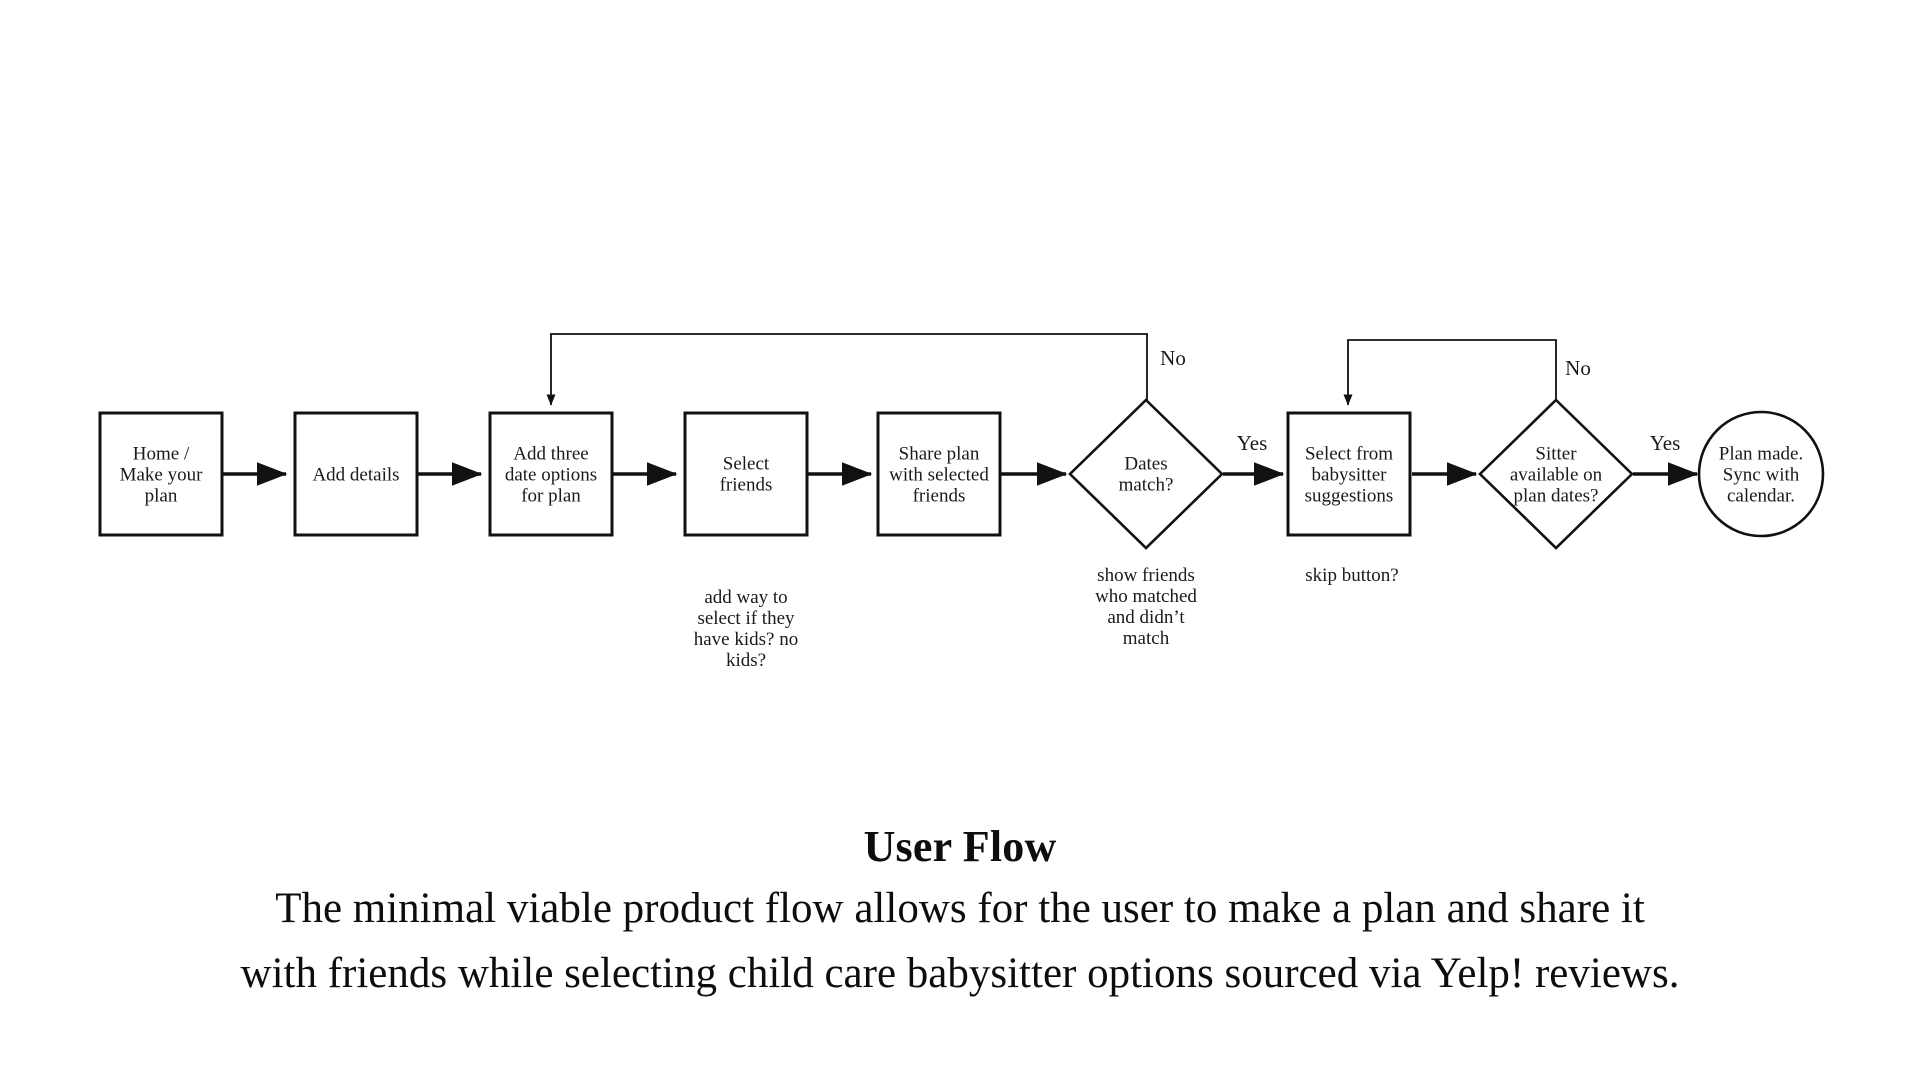  I want to click on node-share-plan: Share plan with selected friends, so click(939, 474).